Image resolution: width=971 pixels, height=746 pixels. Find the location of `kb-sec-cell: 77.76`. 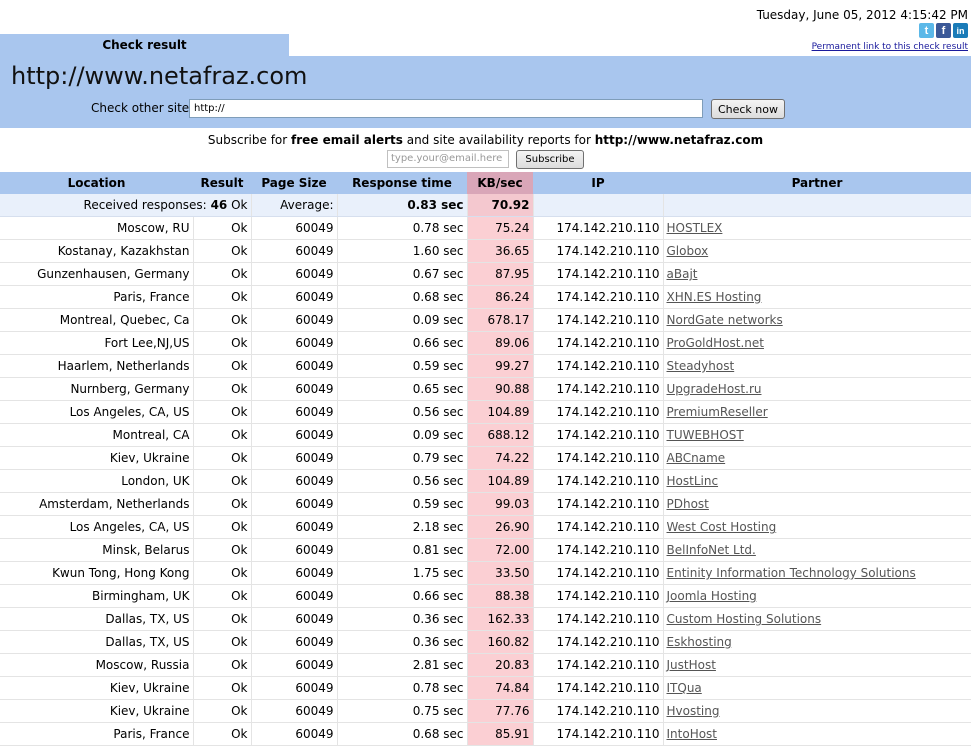

kb-sec-cell: 77.76 is located at coordinates (500, 711).